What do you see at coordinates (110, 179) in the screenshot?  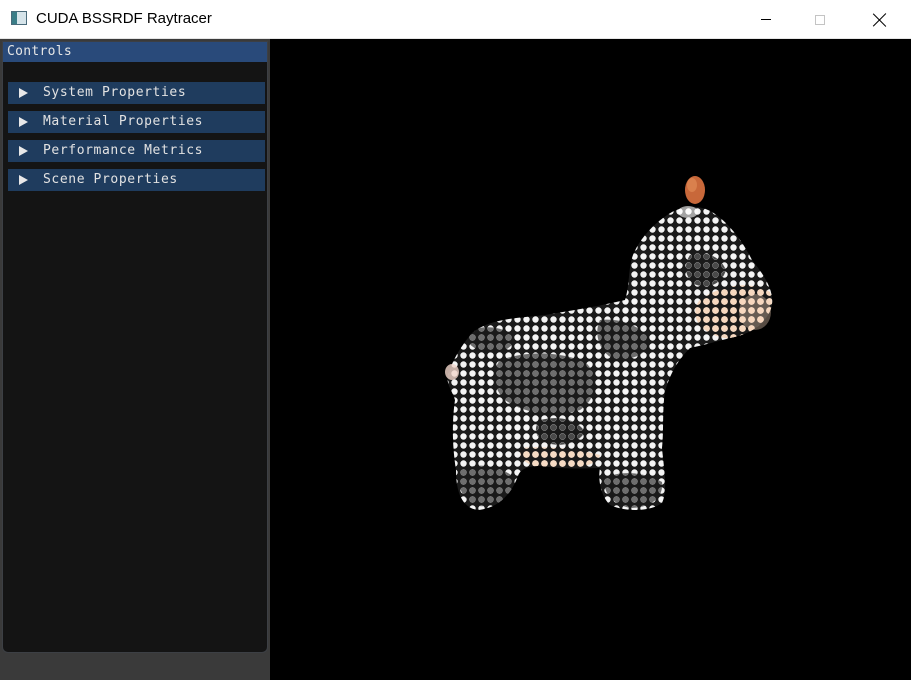 I see `header-label: Scene Properties` at bounding box center [110, 179].